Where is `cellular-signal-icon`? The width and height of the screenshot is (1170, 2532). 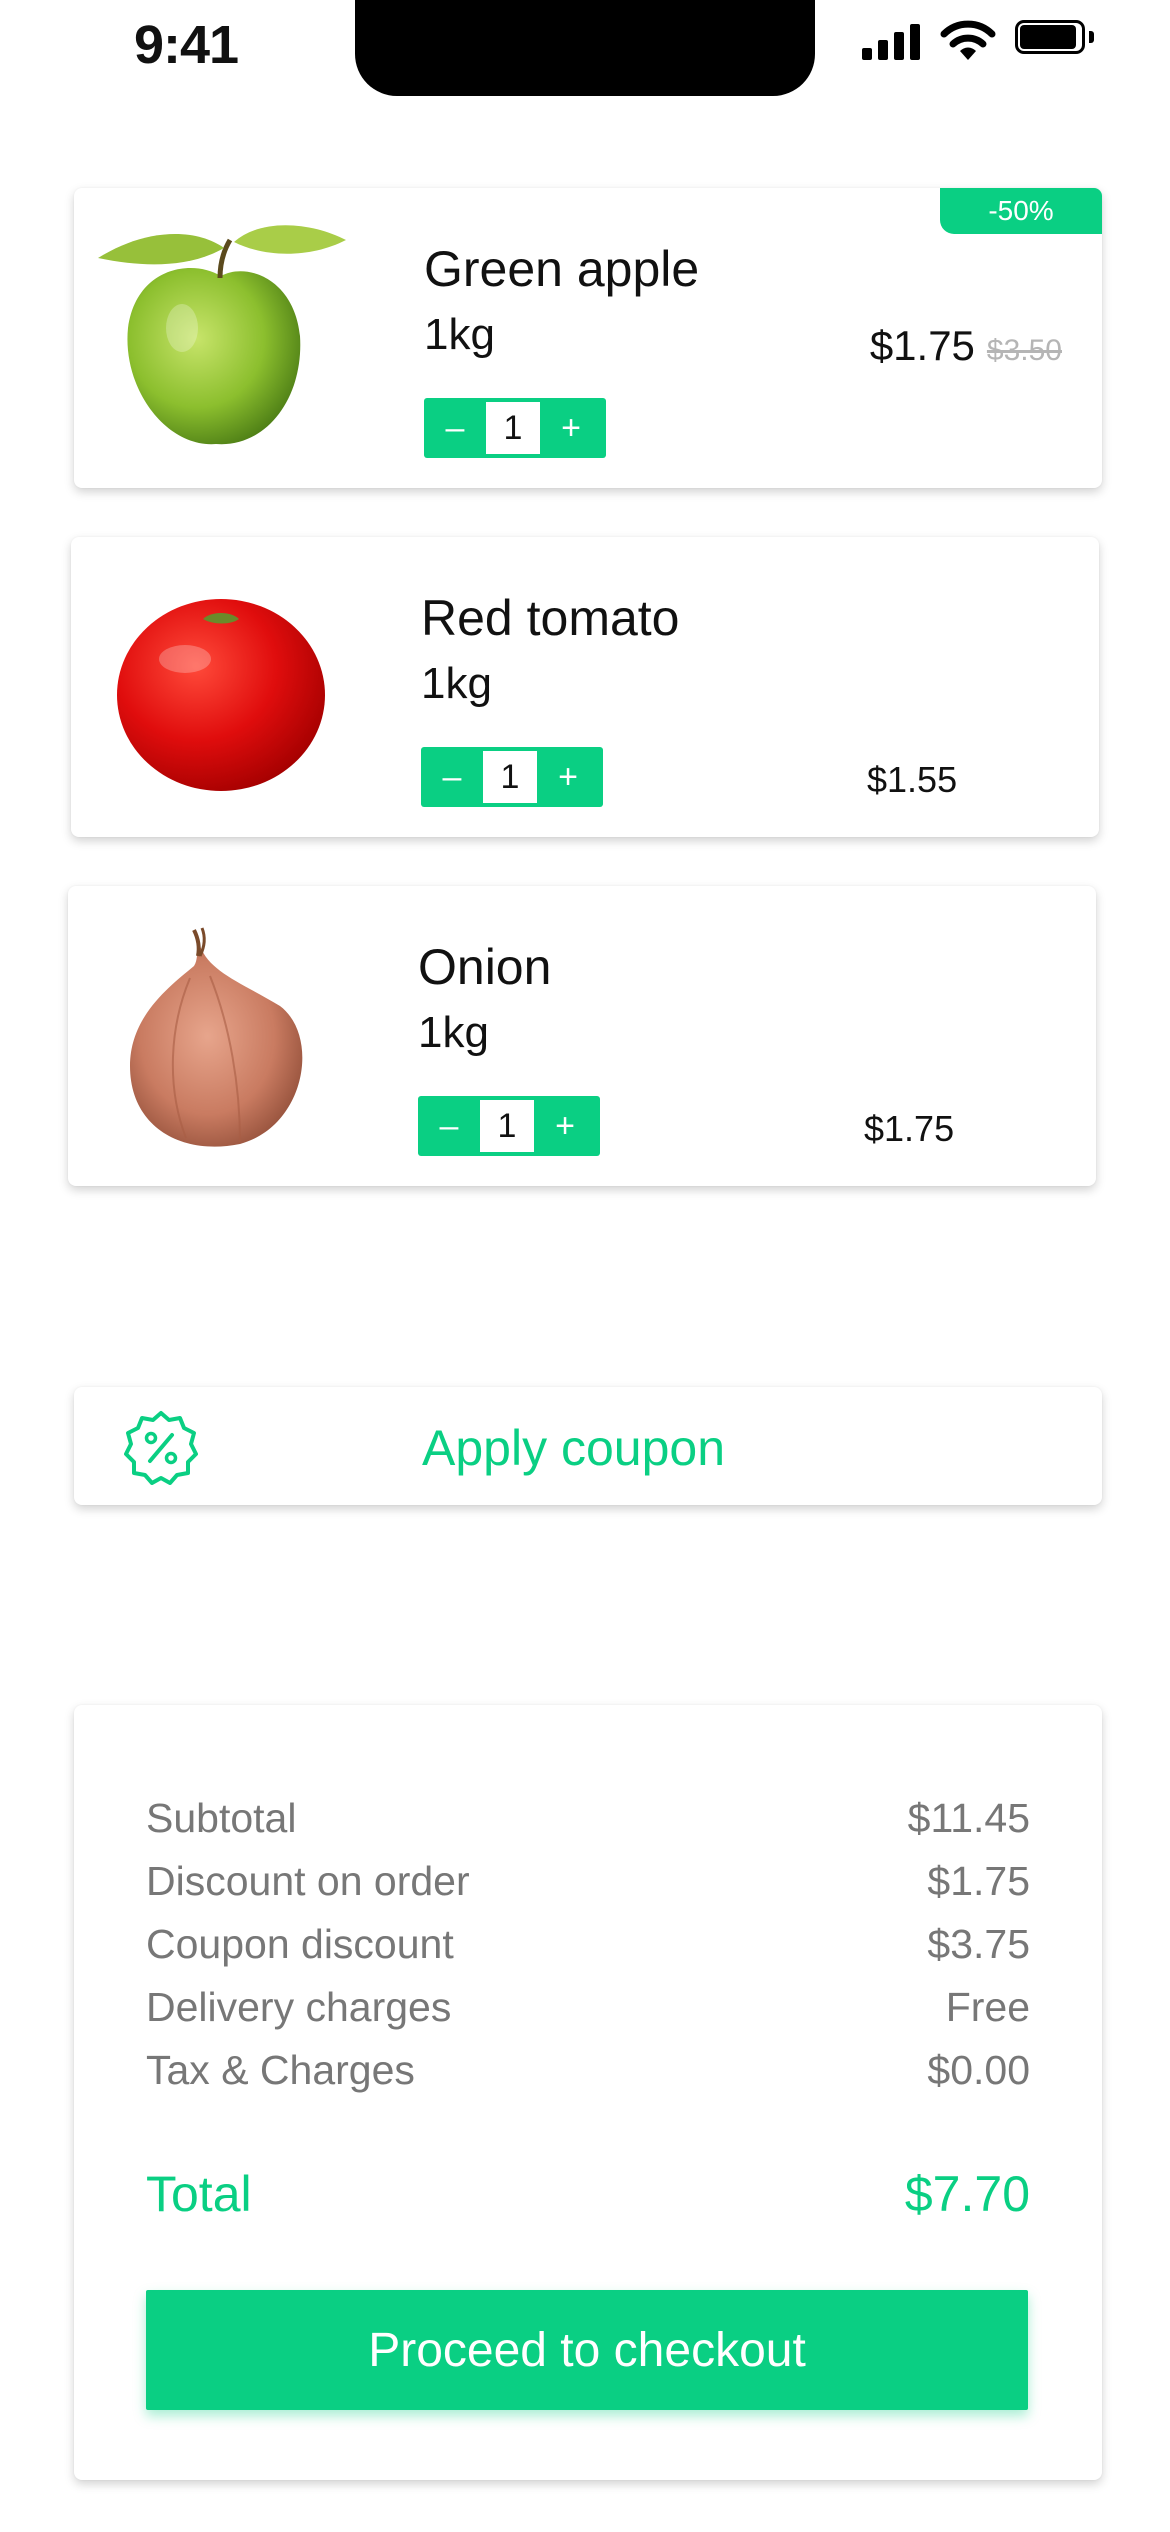
cellular-signal-icon is located at coordinates (891, 41).